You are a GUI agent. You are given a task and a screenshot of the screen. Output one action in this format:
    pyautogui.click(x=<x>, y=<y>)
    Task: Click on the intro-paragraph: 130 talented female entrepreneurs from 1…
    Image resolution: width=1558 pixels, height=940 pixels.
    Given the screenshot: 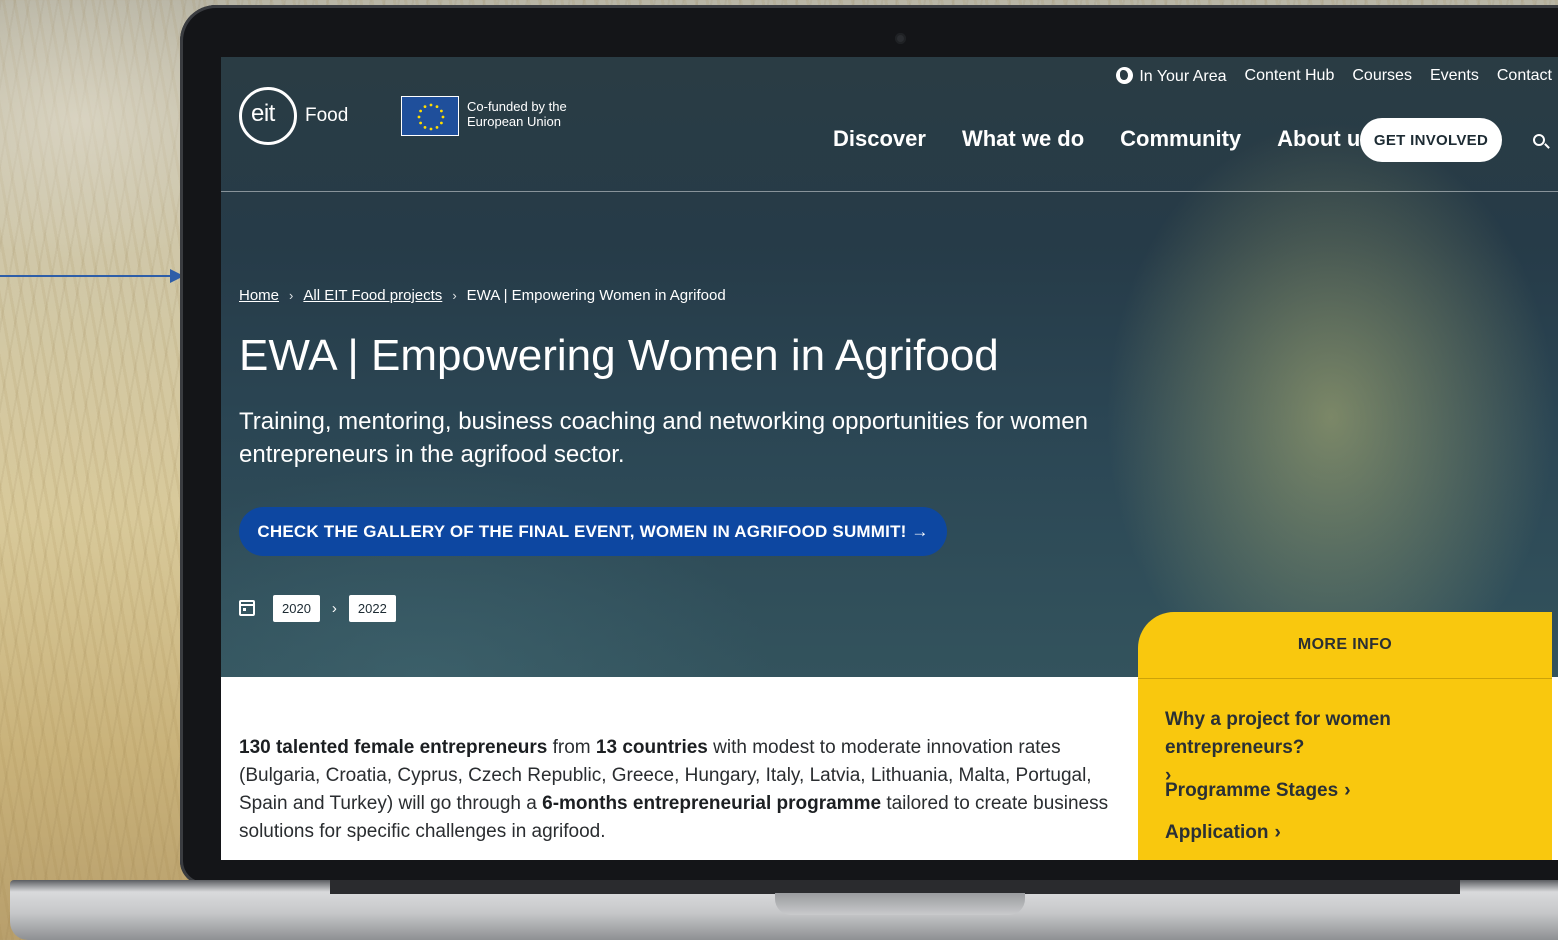 What is the action you would take?
    pyautogui.click(x=679, y=790)
    